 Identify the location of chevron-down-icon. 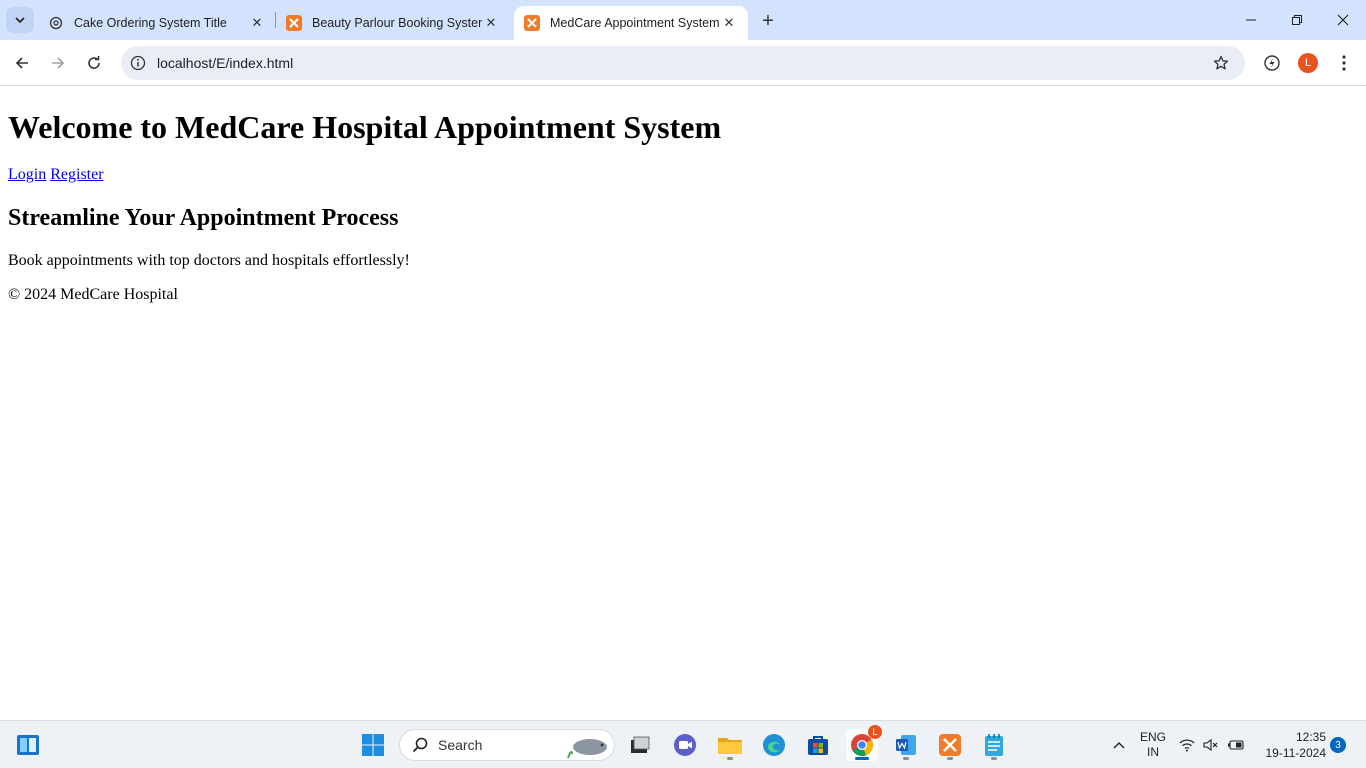
(20, 20).